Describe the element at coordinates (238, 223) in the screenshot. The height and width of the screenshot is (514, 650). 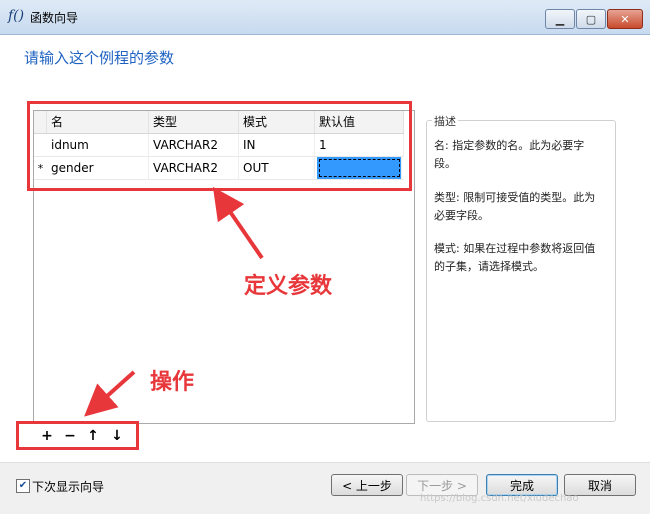
I see `arrow-to-params` at that location.